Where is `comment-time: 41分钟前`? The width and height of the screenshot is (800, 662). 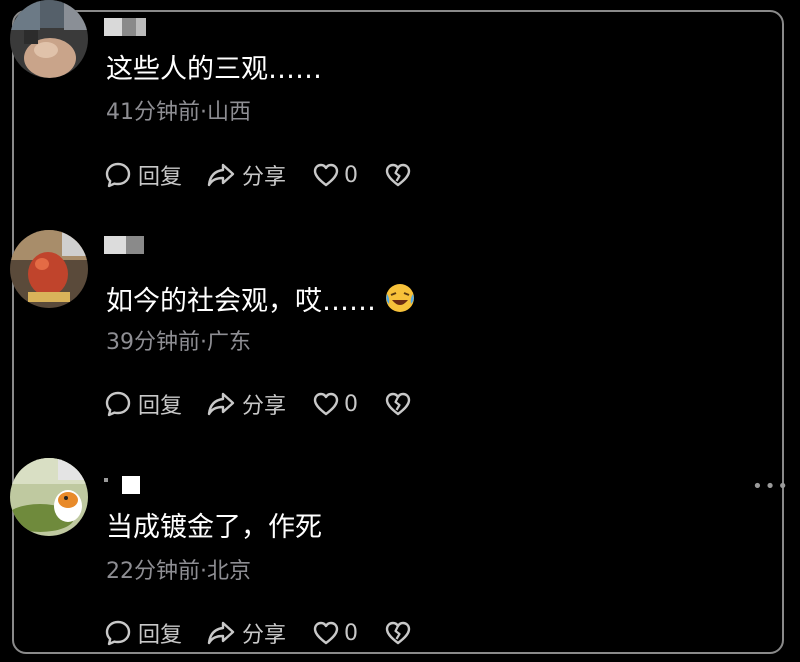 comment-time: 41分钟前 is located at coordinates (153, 112).